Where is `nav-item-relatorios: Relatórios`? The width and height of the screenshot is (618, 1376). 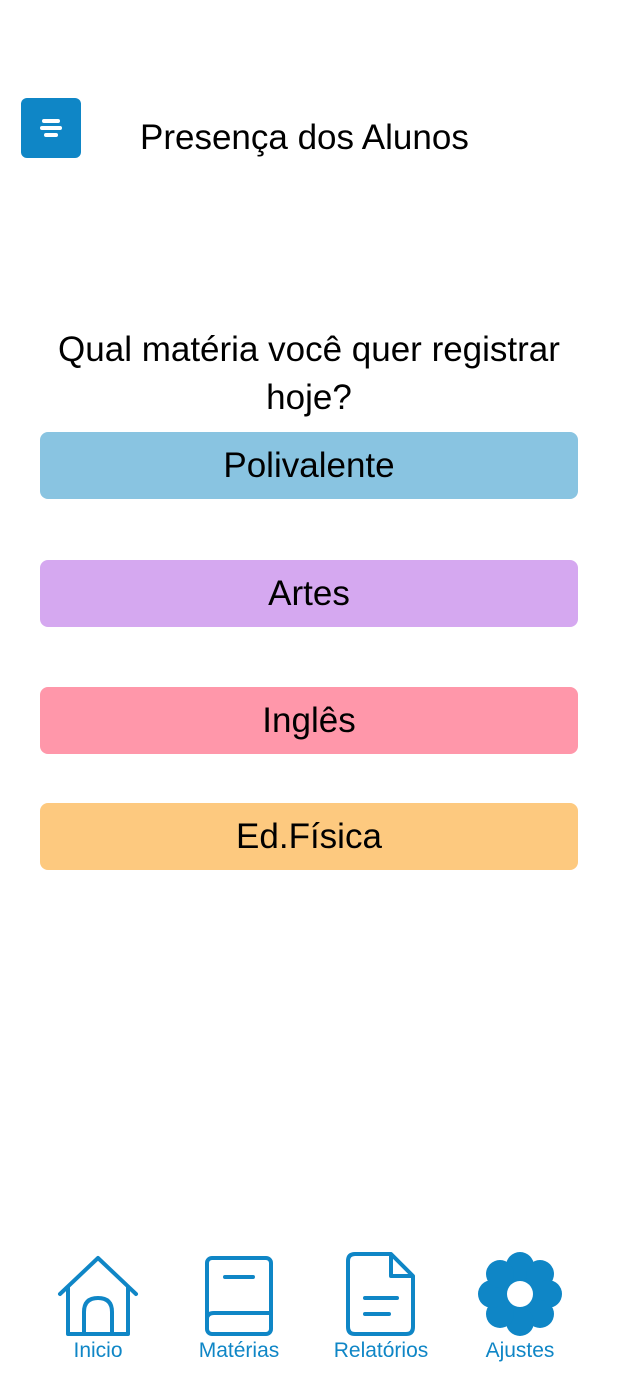
nav-item-relatorios: Relatórios is located at coordinates (381, 1305).